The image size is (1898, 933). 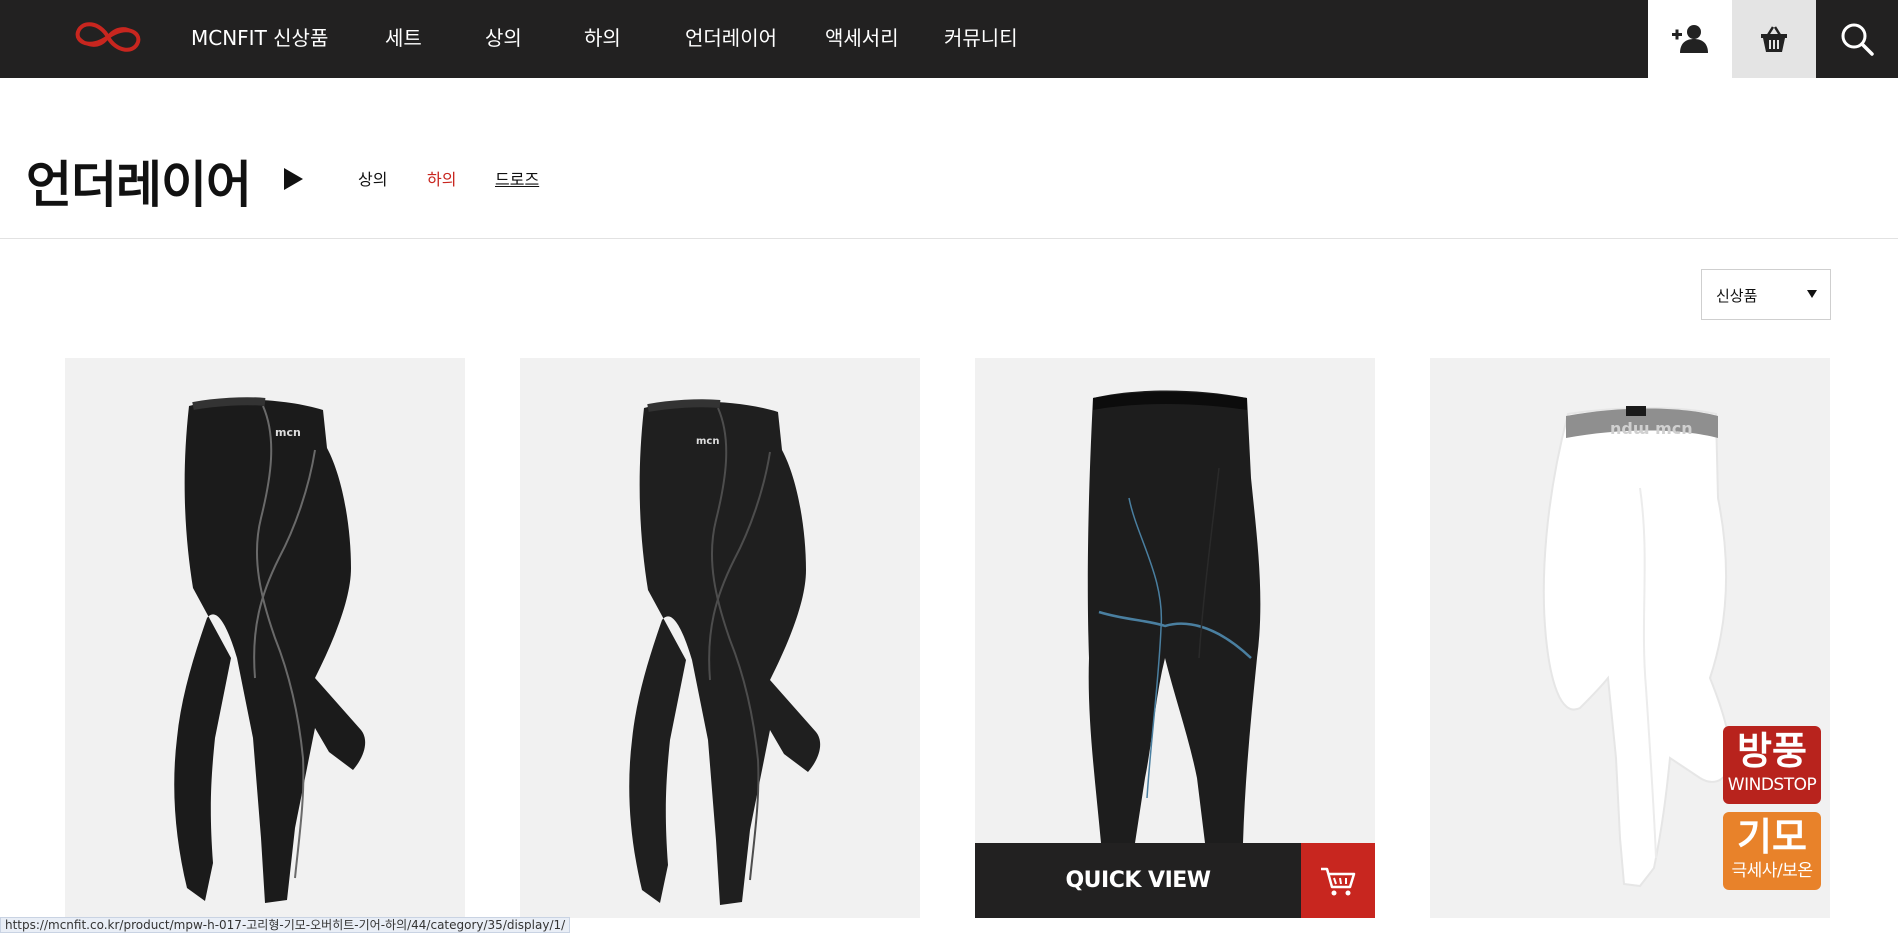 What do you see at coordinates (1630, 638) in the screenshot?
I see `product-card: ndɯ mcn 방풍 WINDSTOP 기모 극세사/보온` at bounding box center [1630, 638].